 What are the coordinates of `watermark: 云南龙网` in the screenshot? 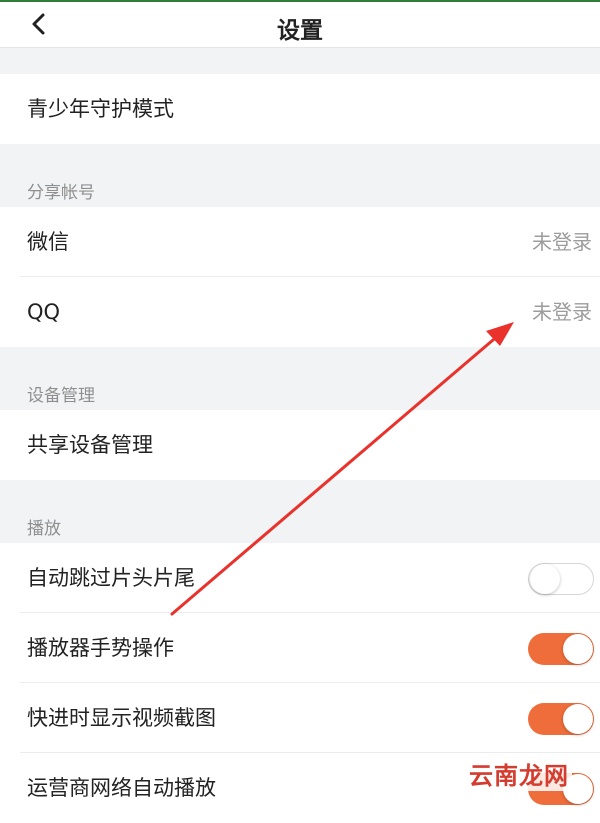 It's located at (519, 773).